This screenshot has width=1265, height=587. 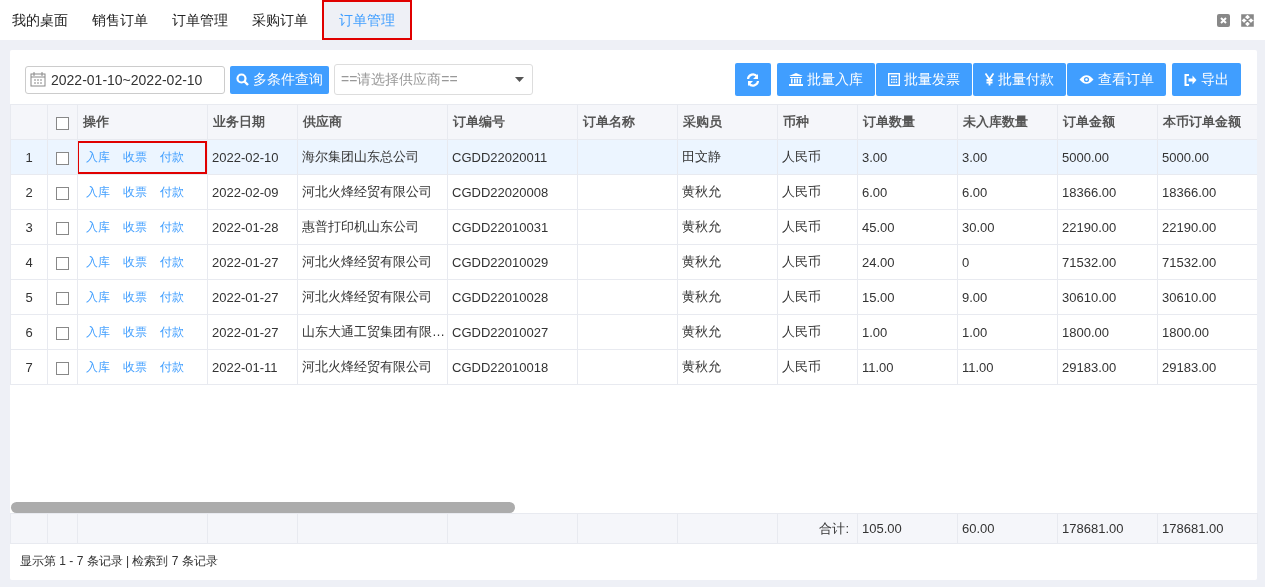 What do you see at coordinates (512, 122) in the screenshot?
I see `column-header: 订单编号` at bounding box center [512, 122].